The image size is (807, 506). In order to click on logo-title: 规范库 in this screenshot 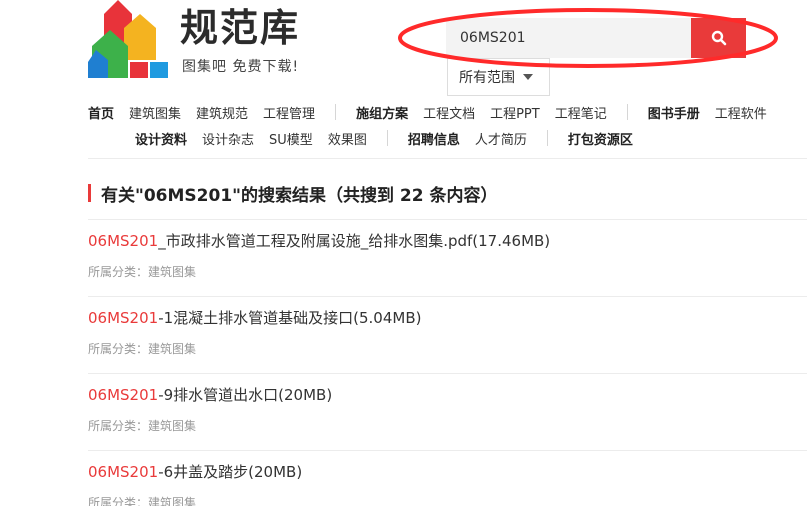, I will do `click(240, 27)`.